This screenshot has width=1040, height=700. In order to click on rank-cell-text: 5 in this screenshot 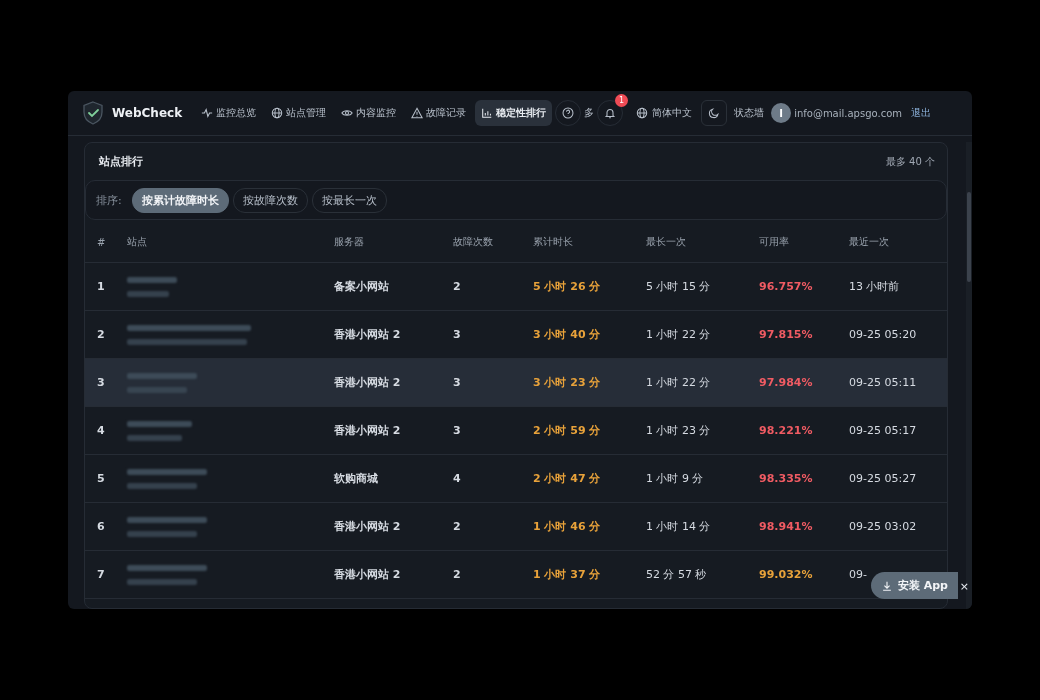, I will do `click(101, 478)`.